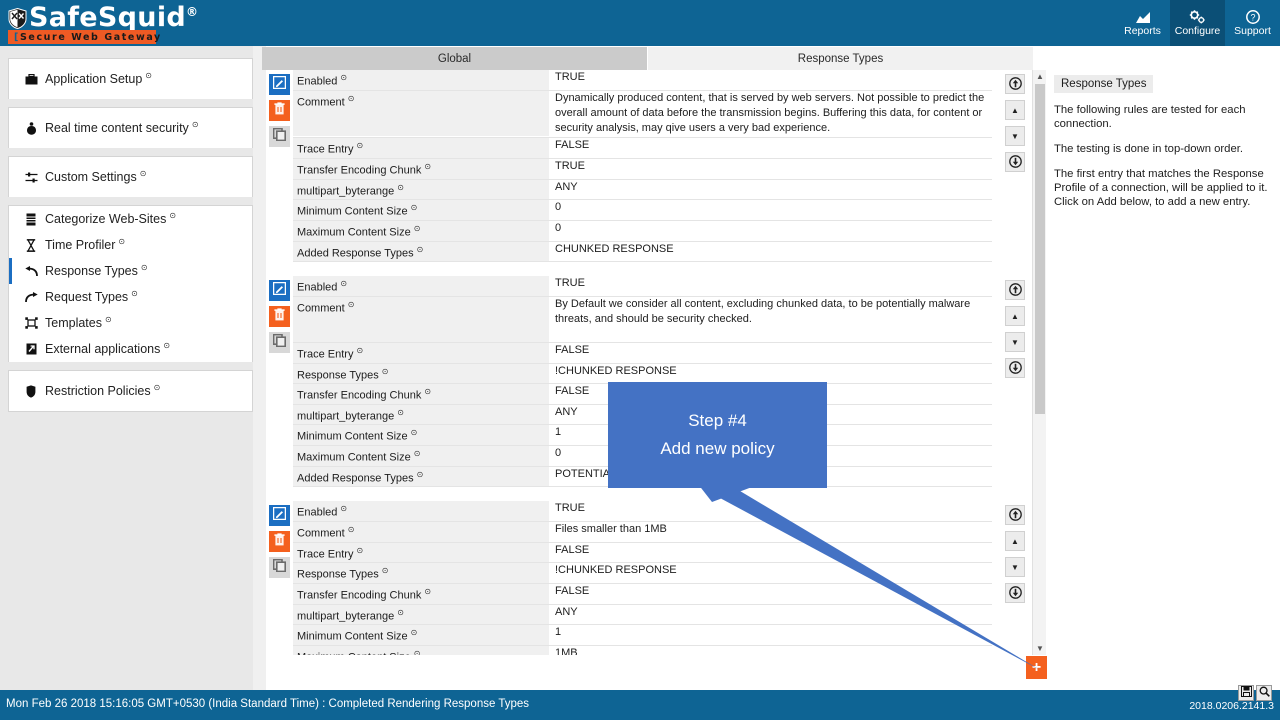  What do you see at coordinates (130, 297) in the screenshot?
I see `sidebar-item-request-types: Request Types ⊙` at bounding box center [130, 297].